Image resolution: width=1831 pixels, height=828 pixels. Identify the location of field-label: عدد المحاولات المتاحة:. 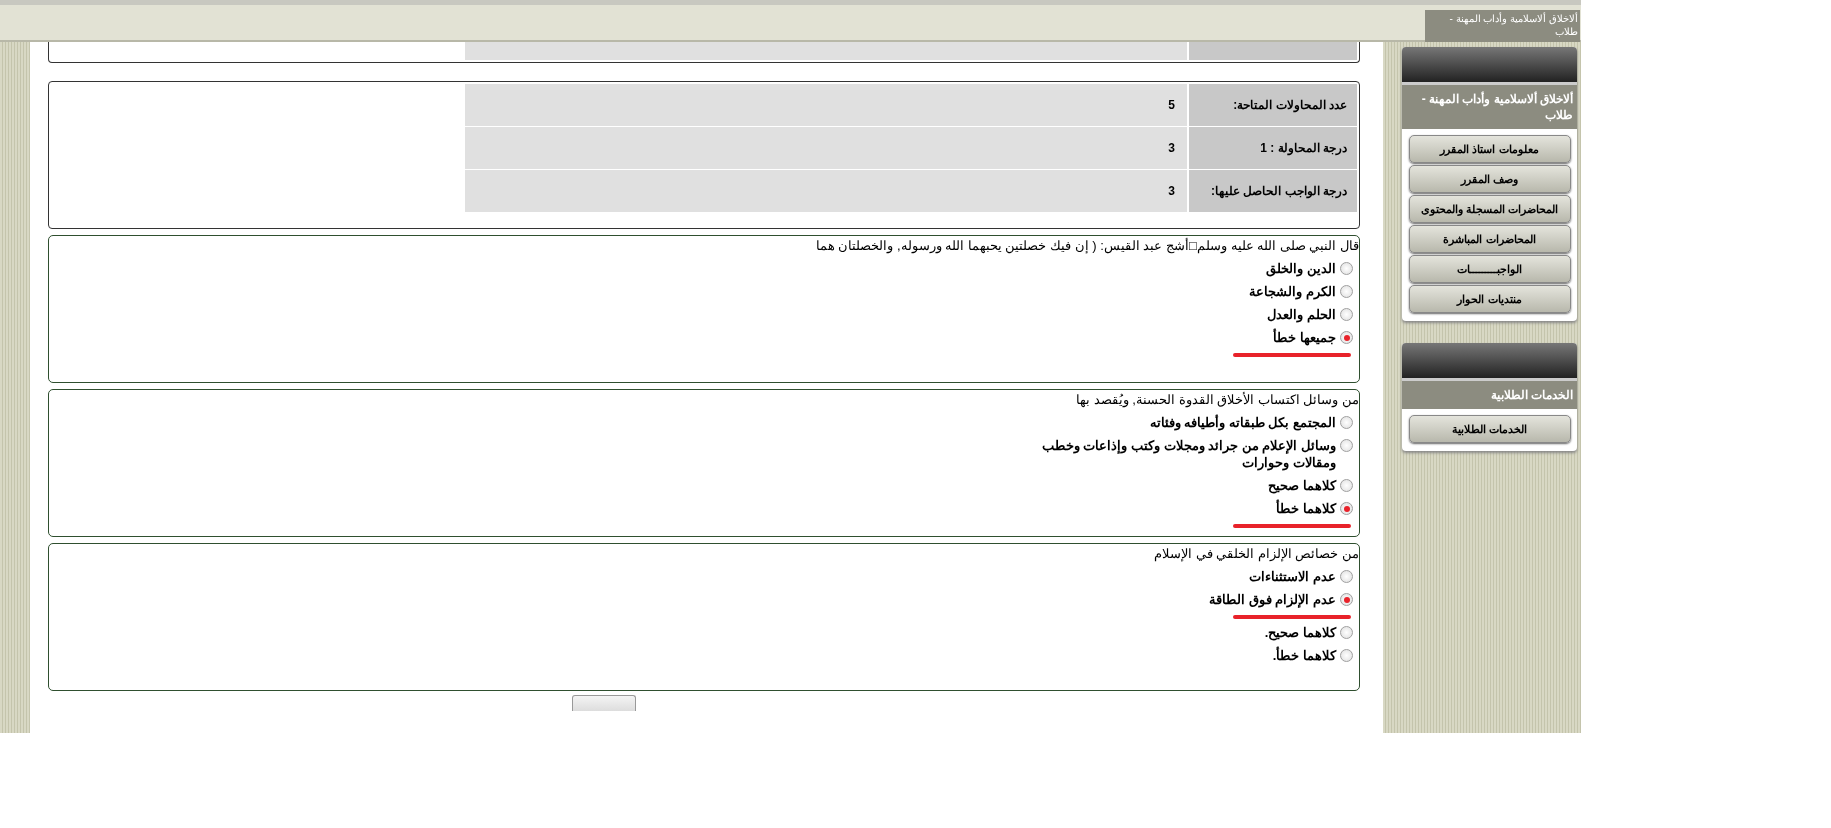
(1273, 105).